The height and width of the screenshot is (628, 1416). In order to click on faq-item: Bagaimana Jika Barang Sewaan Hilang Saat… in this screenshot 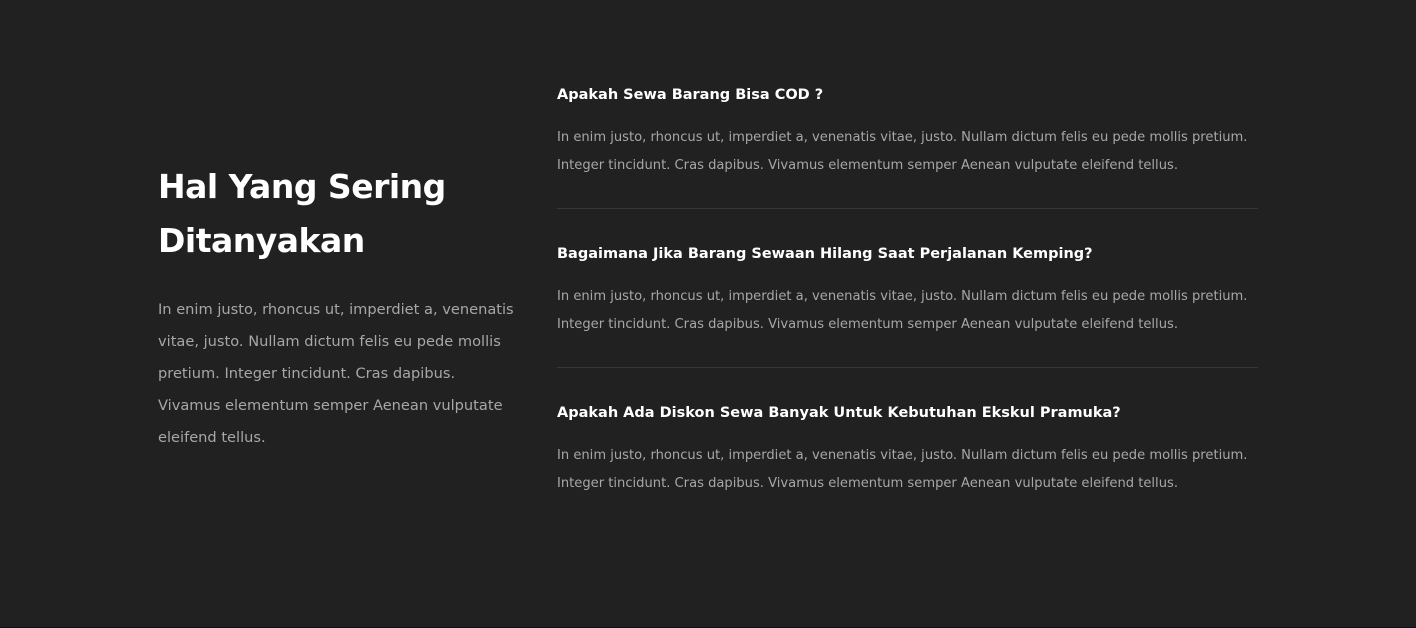, I will do `click(907, 302)`.